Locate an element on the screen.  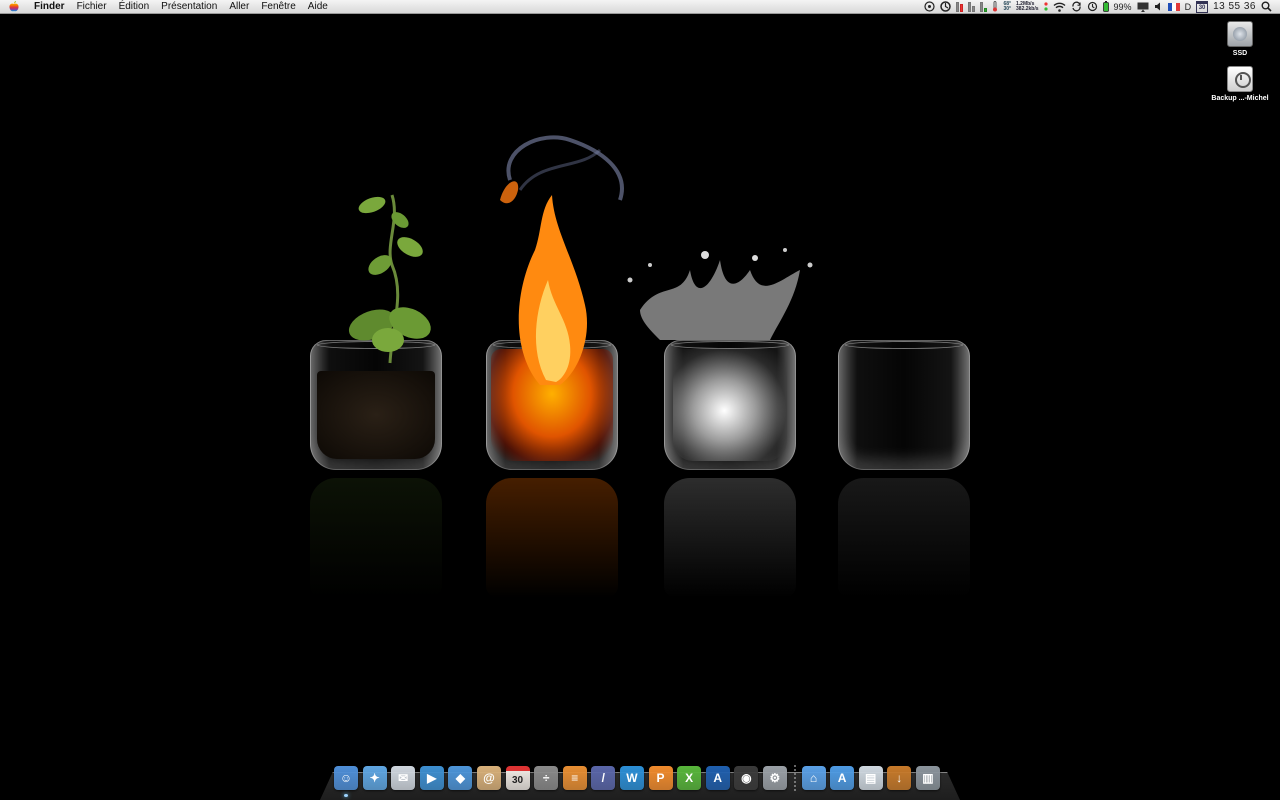
water-reflection is located at coordinates (730, 538).